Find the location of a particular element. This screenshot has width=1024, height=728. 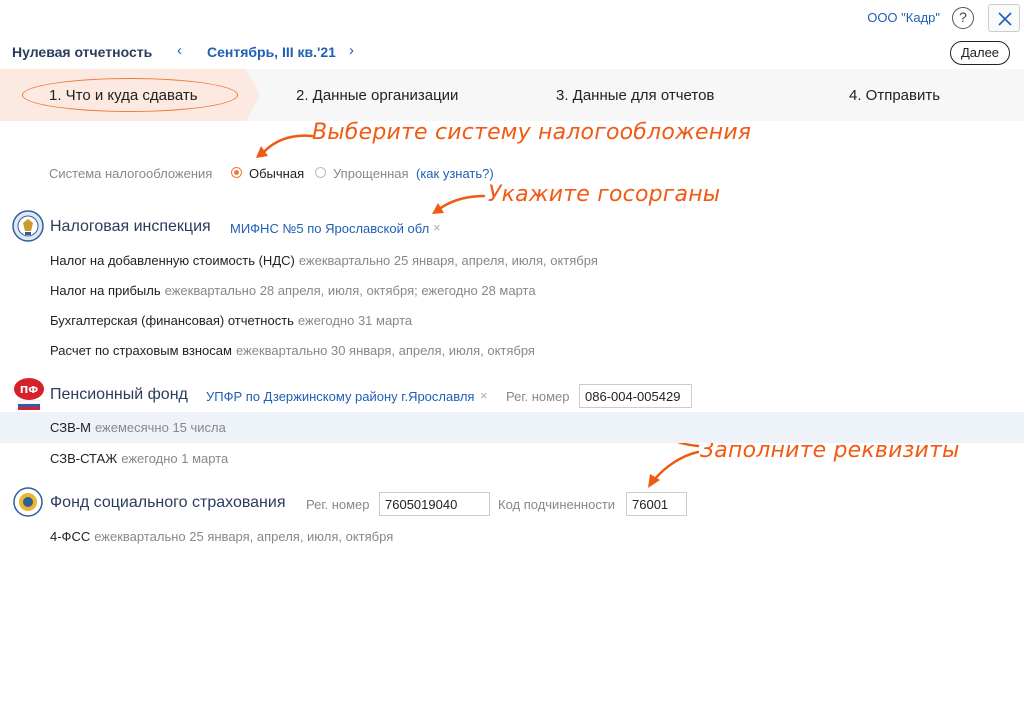

pension-reg-number-input is located at coordinates (635, 396).